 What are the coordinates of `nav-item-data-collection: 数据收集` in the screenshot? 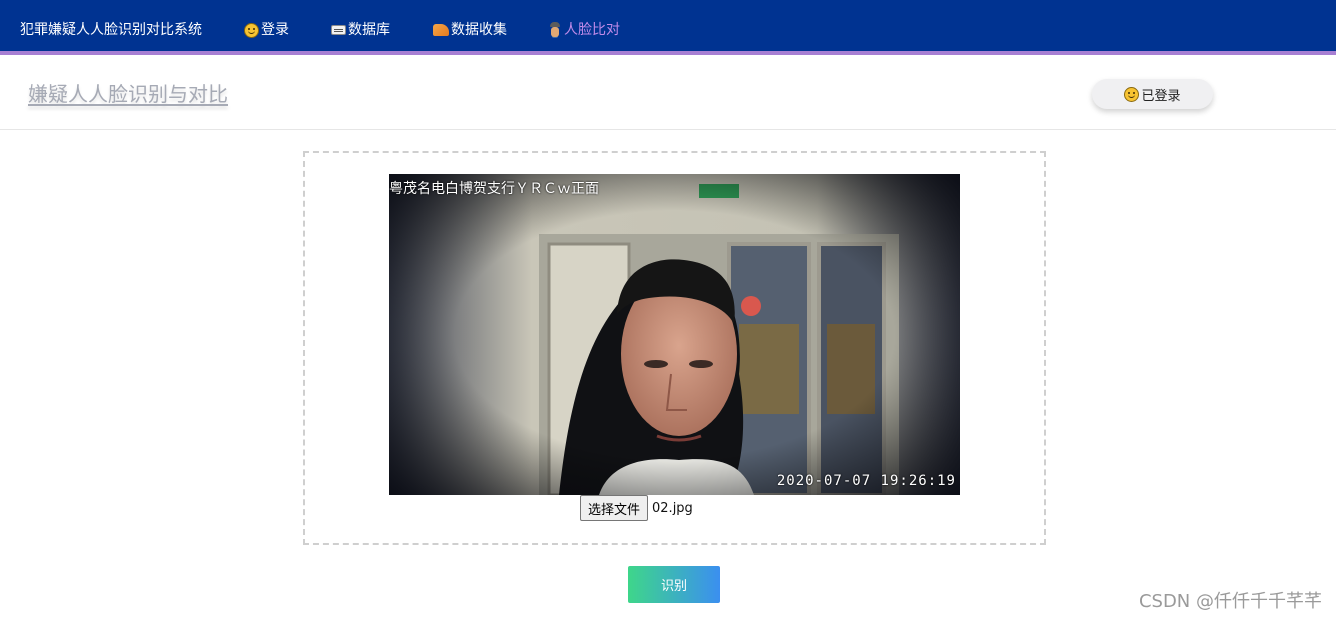 It's located at (470, 30).